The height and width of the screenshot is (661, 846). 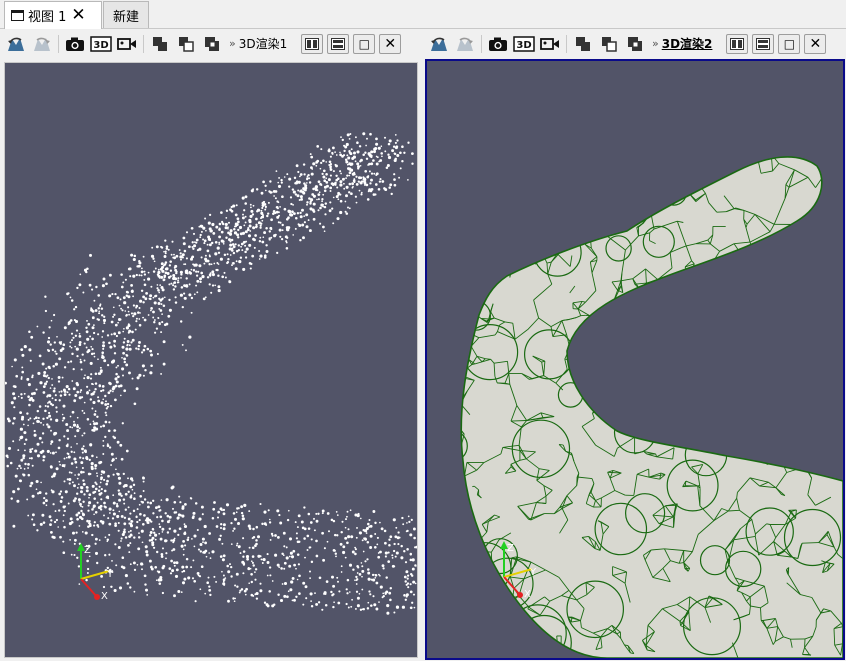 I want to click on tab-label: 新建, so click(x=125, y=17).